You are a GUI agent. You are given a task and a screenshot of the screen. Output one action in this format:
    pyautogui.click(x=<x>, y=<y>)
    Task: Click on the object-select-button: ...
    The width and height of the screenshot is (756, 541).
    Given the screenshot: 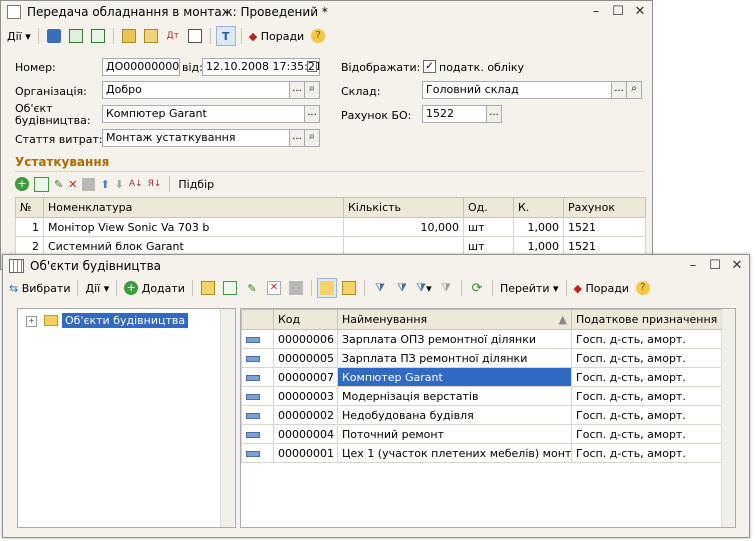 What is the action you would take?
    pyautogui.click(x=312, y=114)
    